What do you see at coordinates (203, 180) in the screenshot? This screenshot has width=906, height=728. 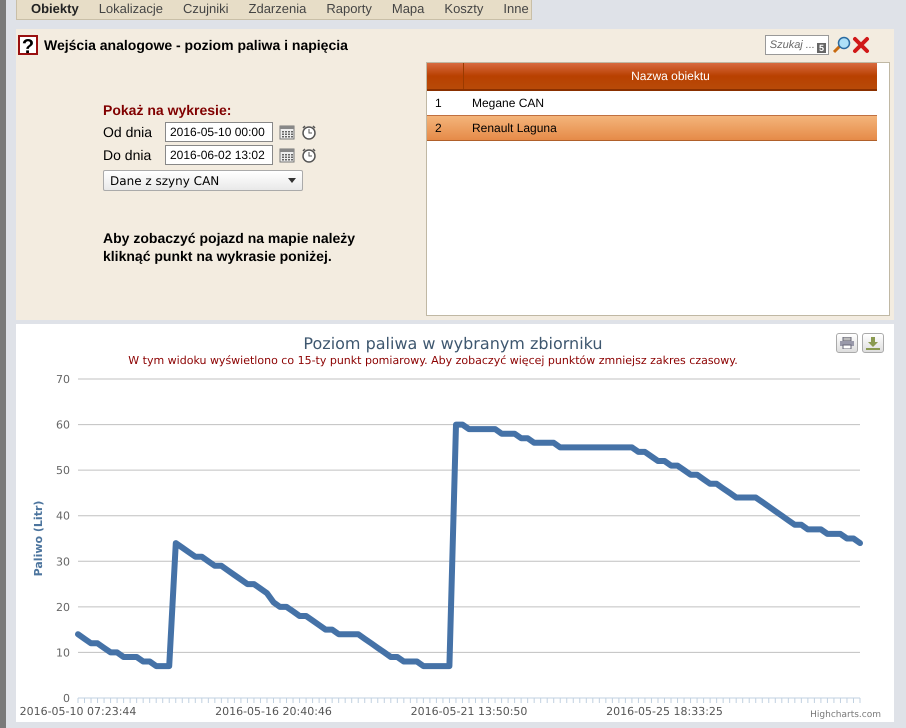 I see `source-dropdown: Dane z szyny CAN` at bounding box center [203, 180].